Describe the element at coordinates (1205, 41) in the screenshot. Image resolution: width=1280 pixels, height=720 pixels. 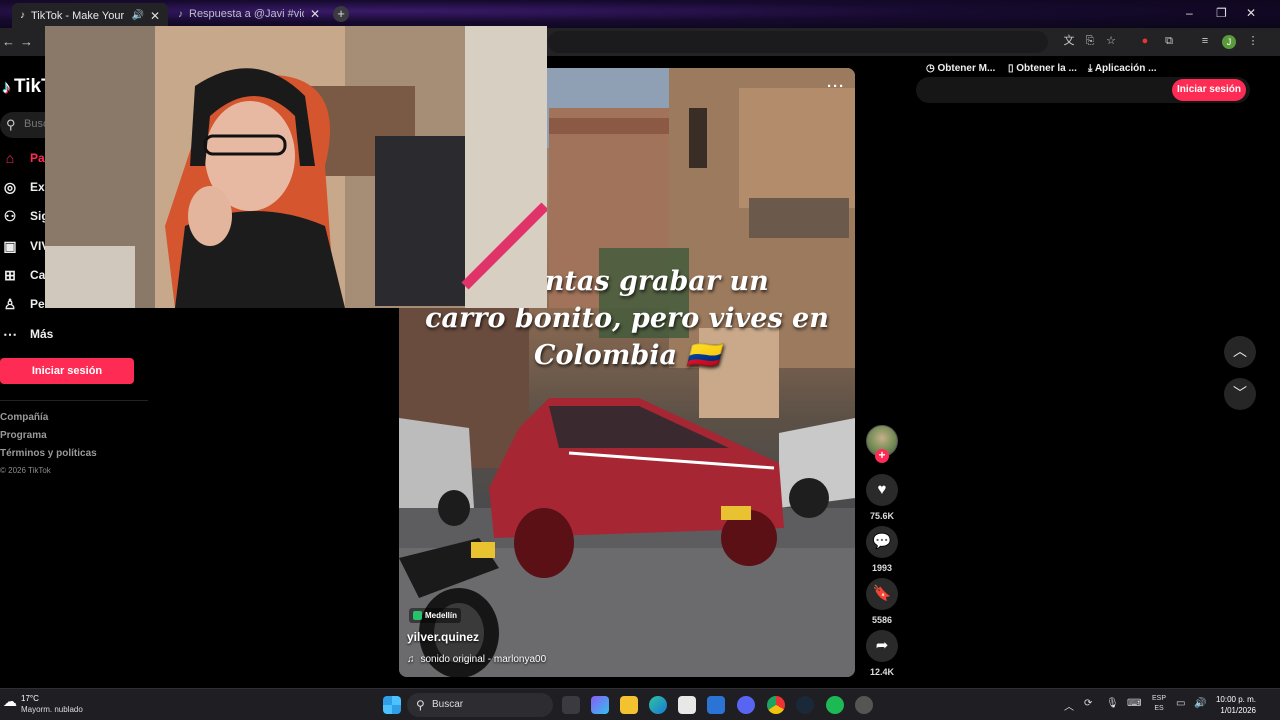
I see `reading-list-icon: ≡` at that location.